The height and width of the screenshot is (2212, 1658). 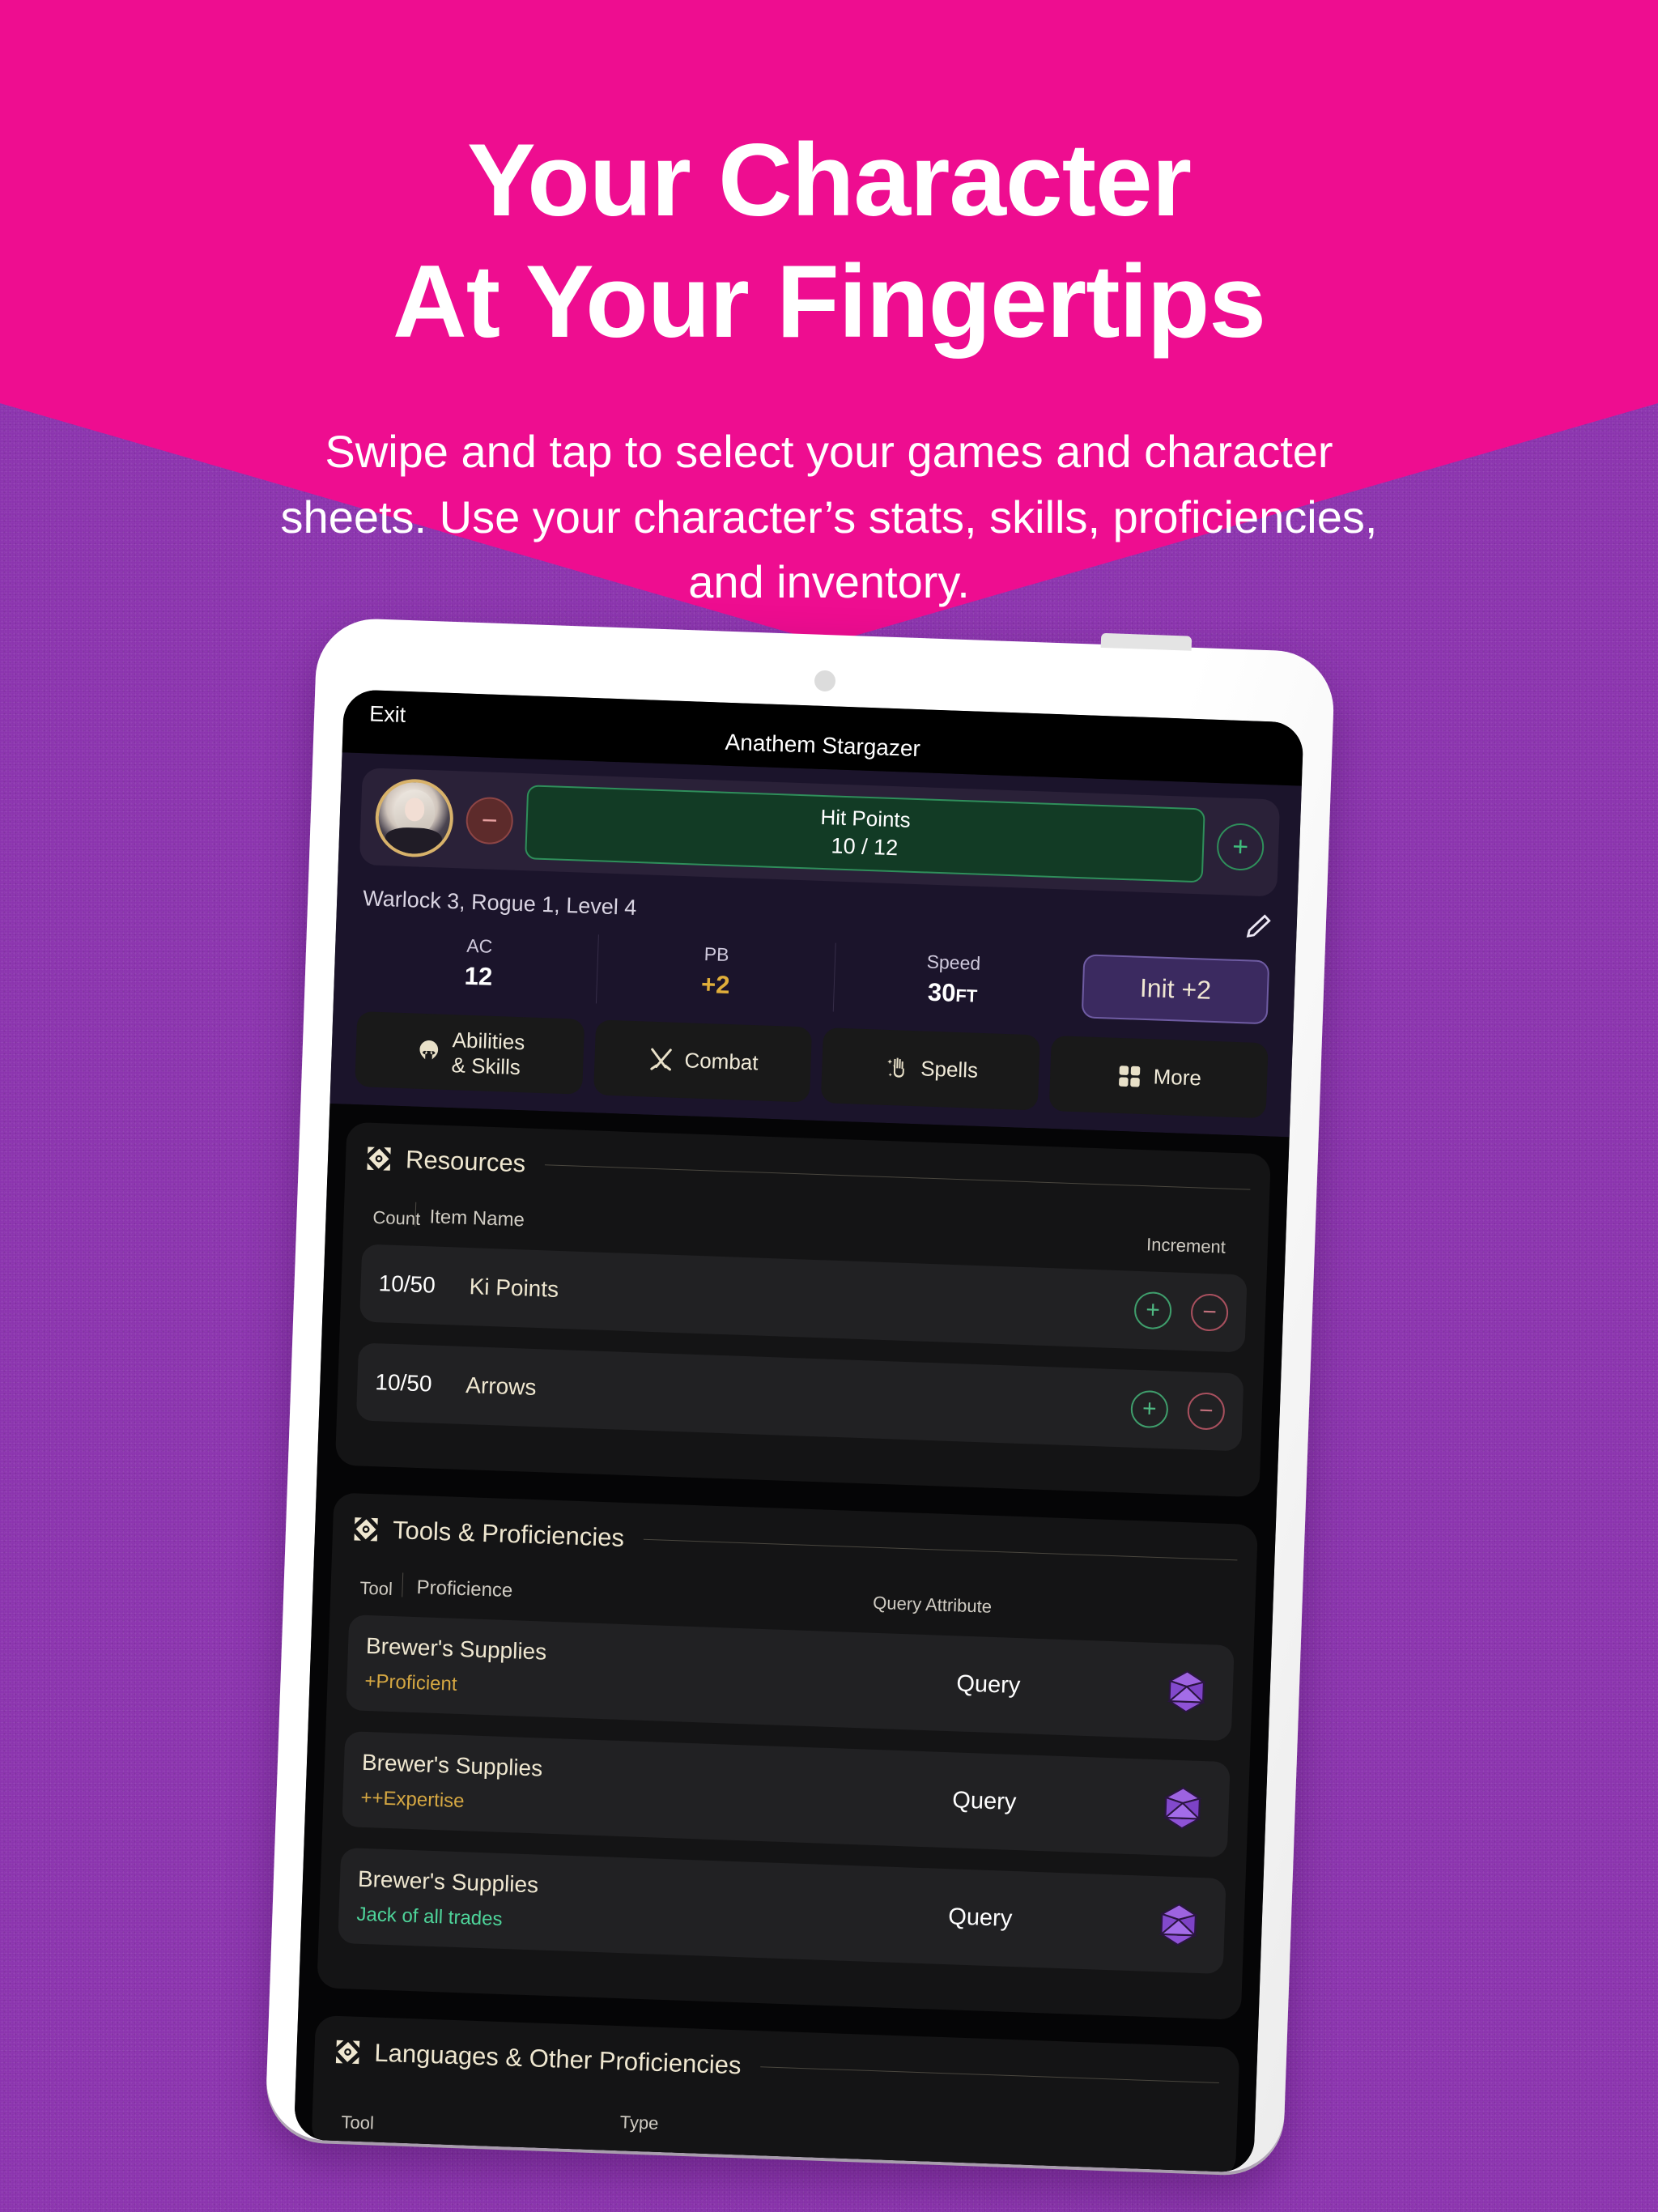 What do you see at coordinates (829, 180) in the screenshot?
I see `headline-line-1: Your Character` at bounding box center [829, 180].